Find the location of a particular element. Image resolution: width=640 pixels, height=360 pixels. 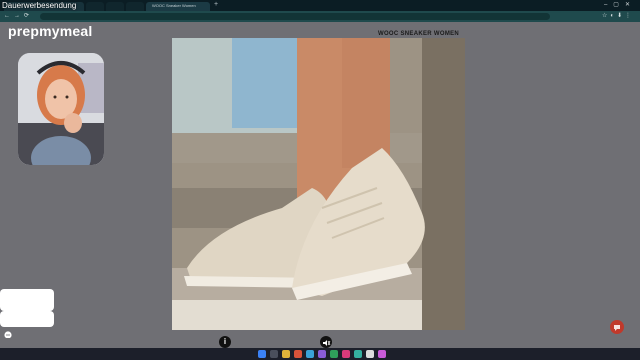

nav-buttons: ←→⟳ is located at coordinates (18, 15).